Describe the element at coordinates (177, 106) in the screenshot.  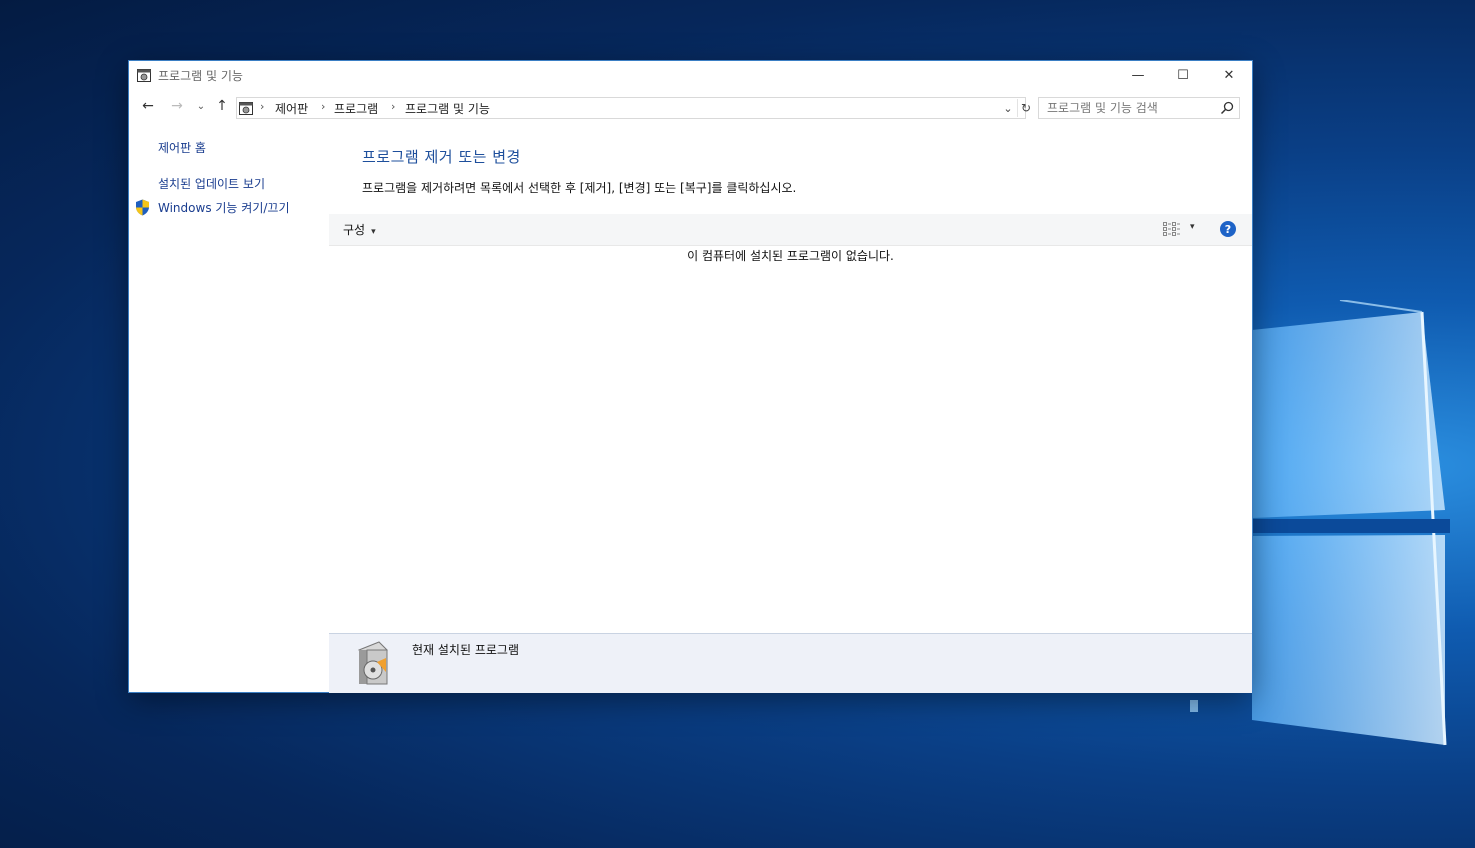
I see `forward-button: →` at that location.